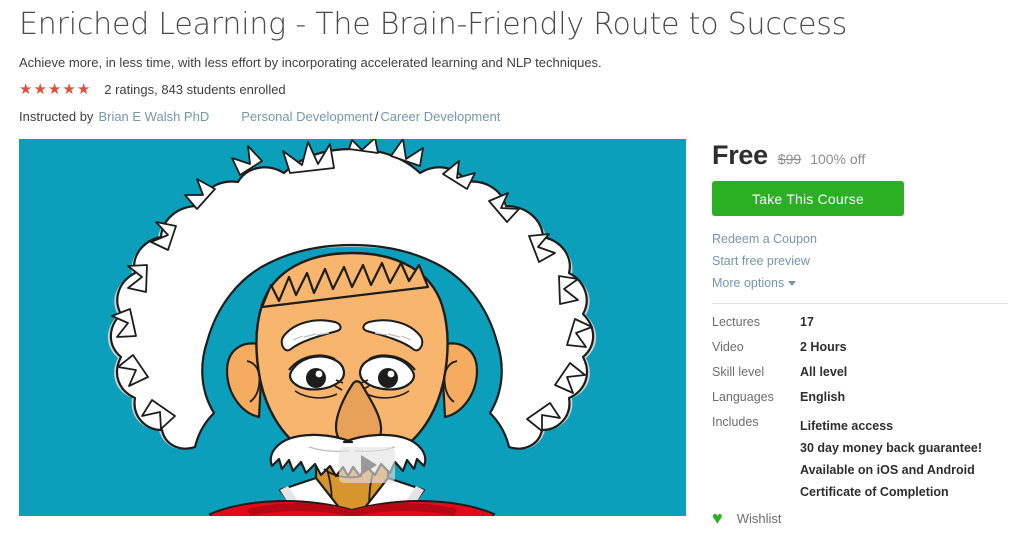 The image size is (1024, 544). I want to click on price-row: Free $99 100% off, so click(862, 155).